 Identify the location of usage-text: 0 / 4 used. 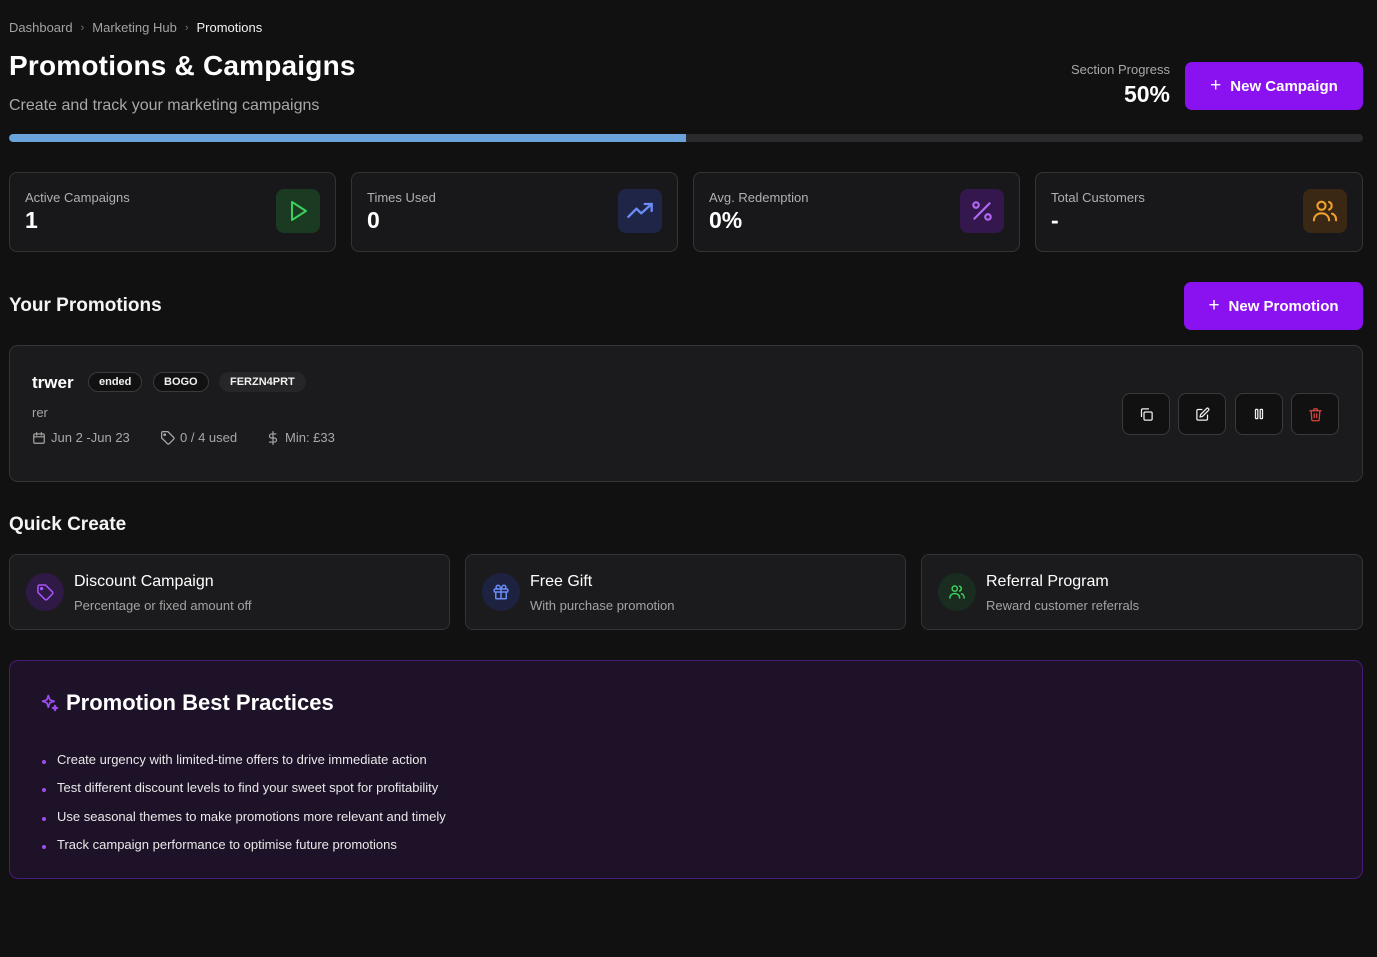
(209, 437).